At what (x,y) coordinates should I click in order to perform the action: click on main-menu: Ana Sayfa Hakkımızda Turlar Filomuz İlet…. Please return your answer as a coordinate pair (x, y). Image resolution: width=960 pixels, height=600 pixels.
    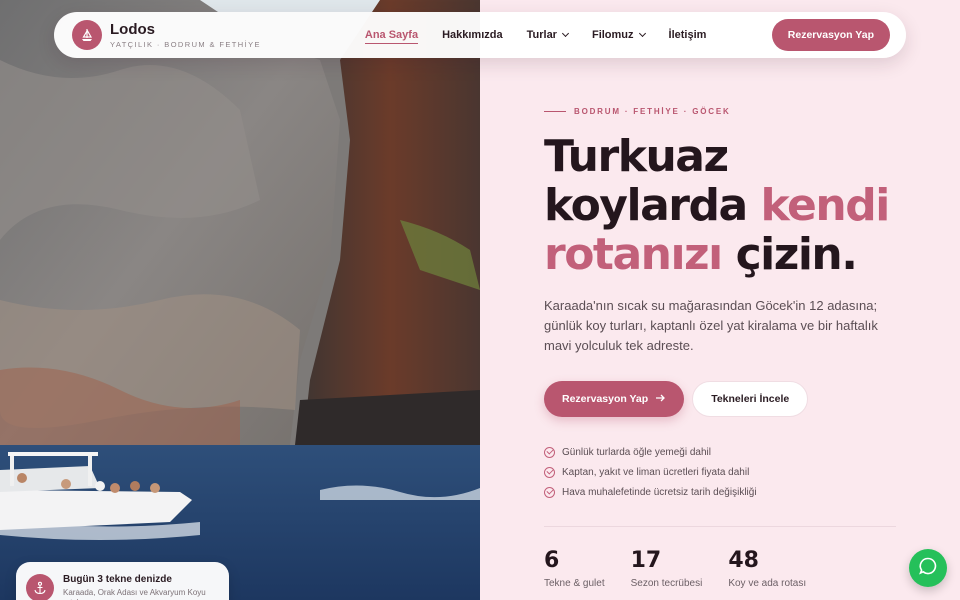
    Looking at the image, I should click on (535, 35).